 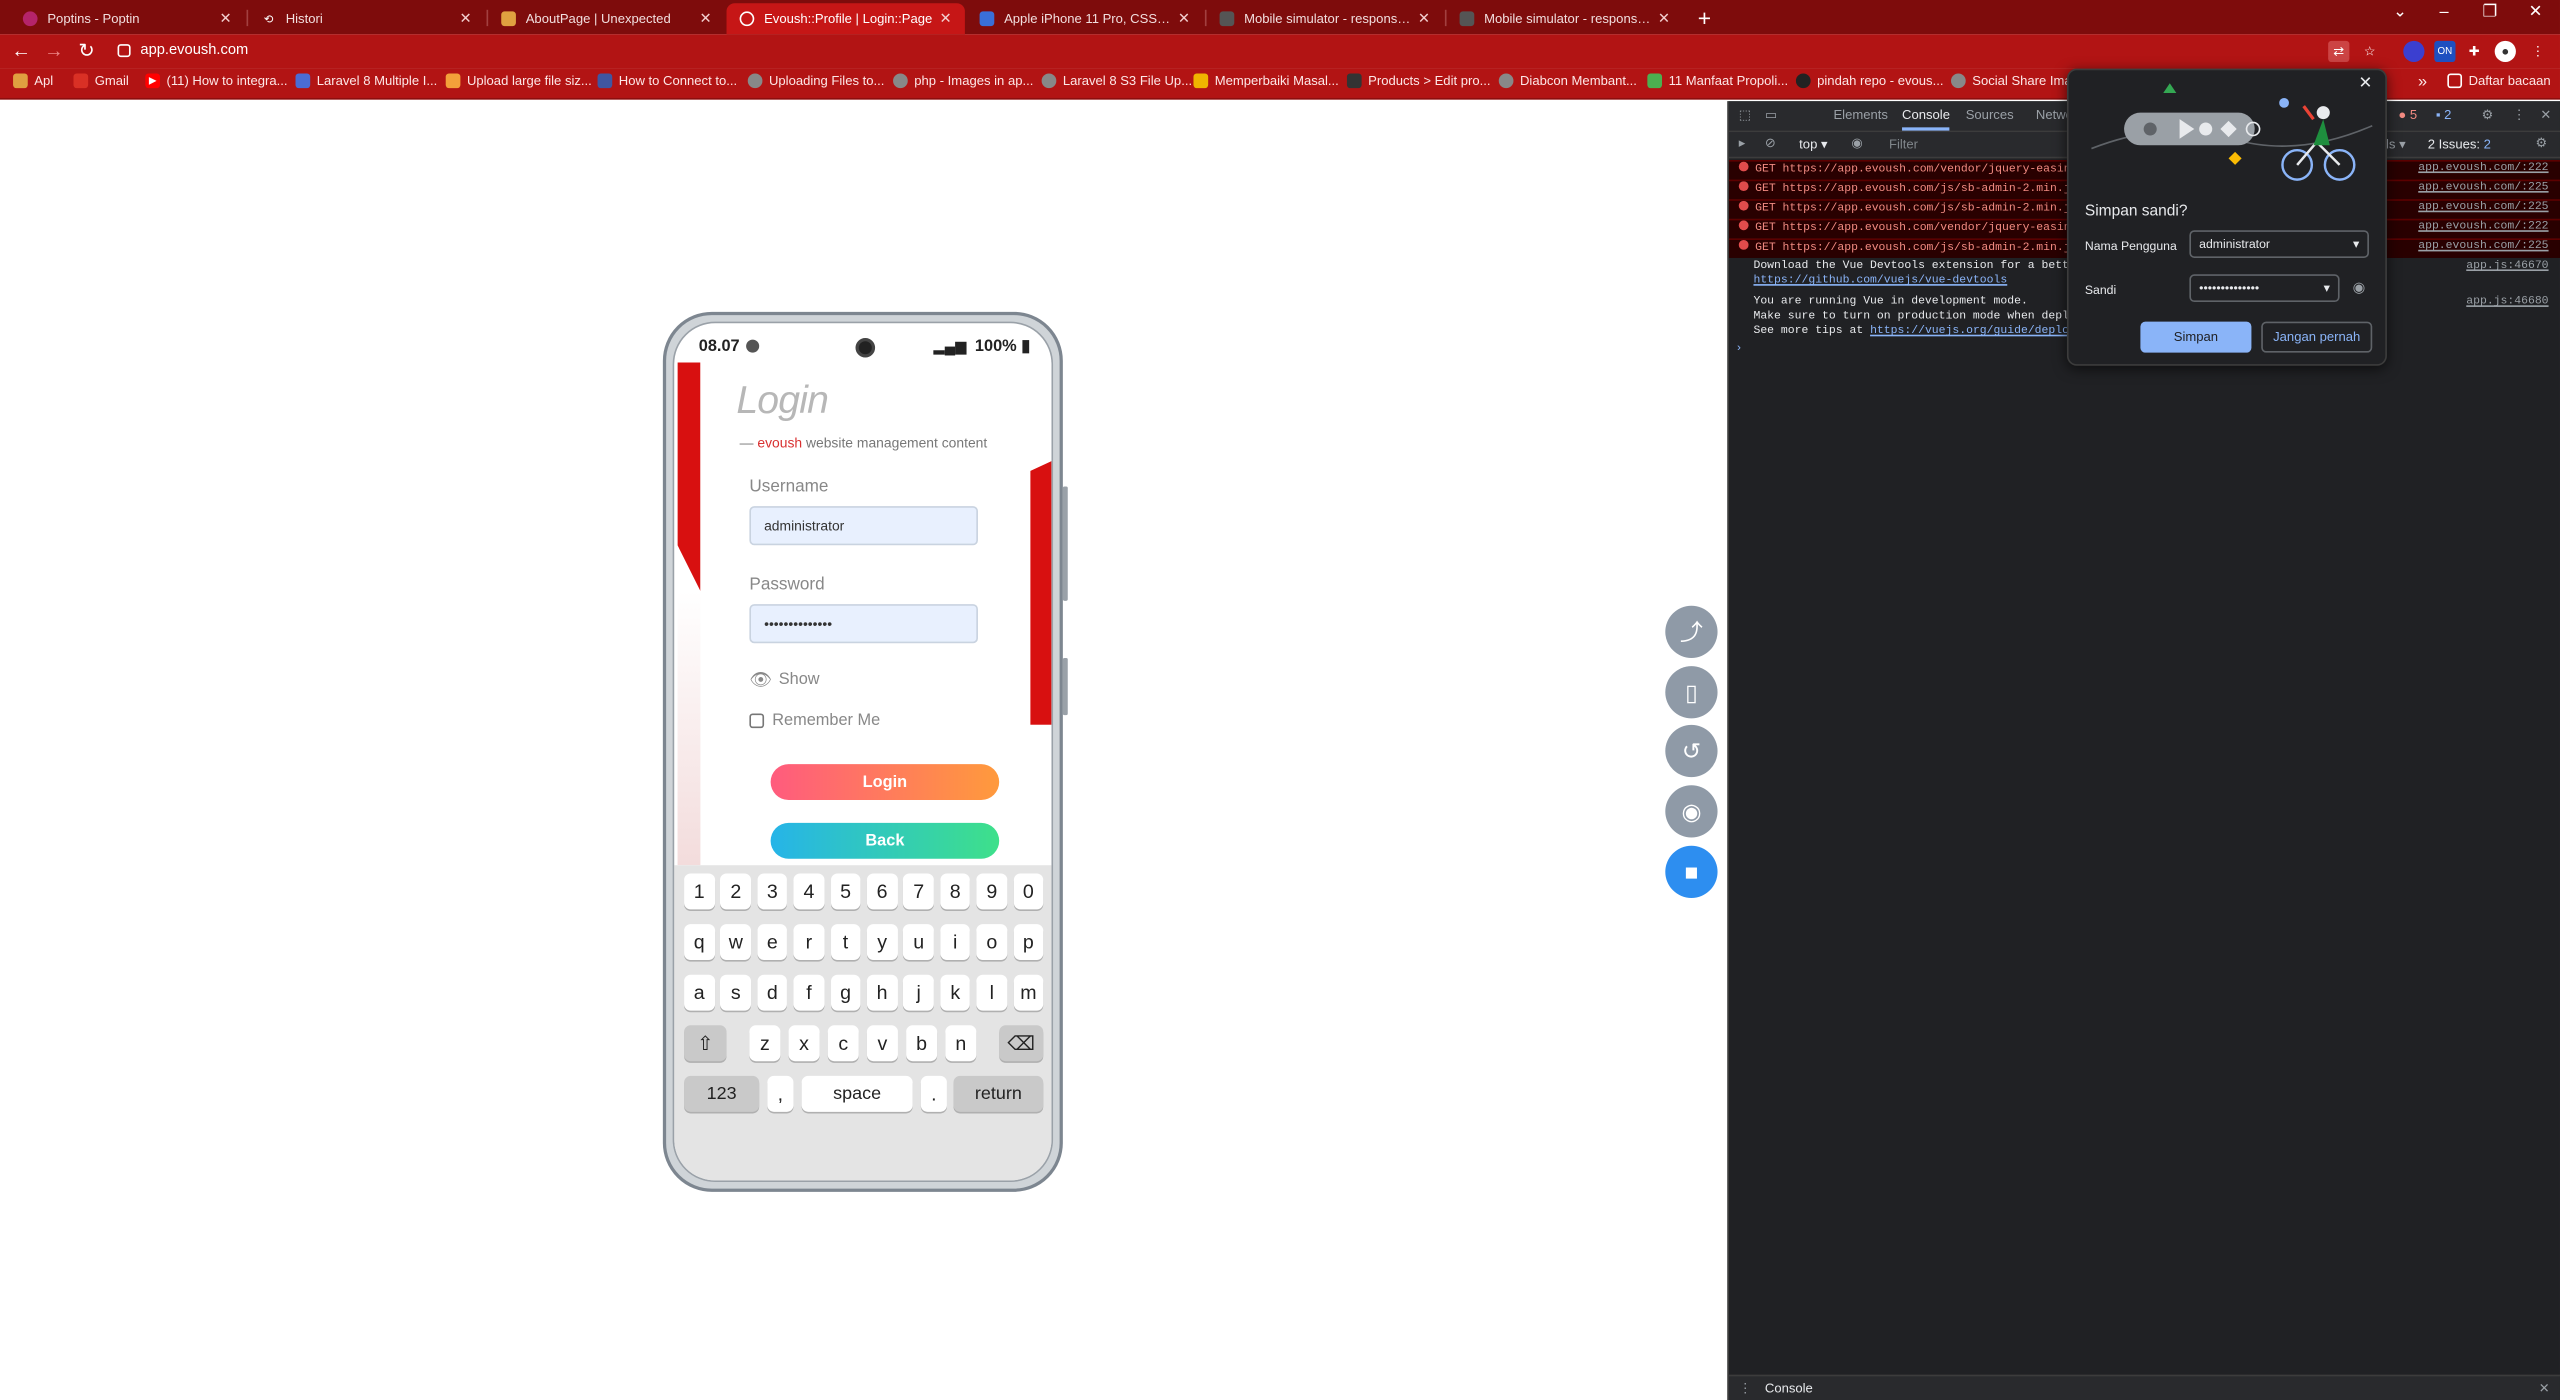 I want to click on tab-history: ⟲ Histori ✕, so click(x=366, y=18).